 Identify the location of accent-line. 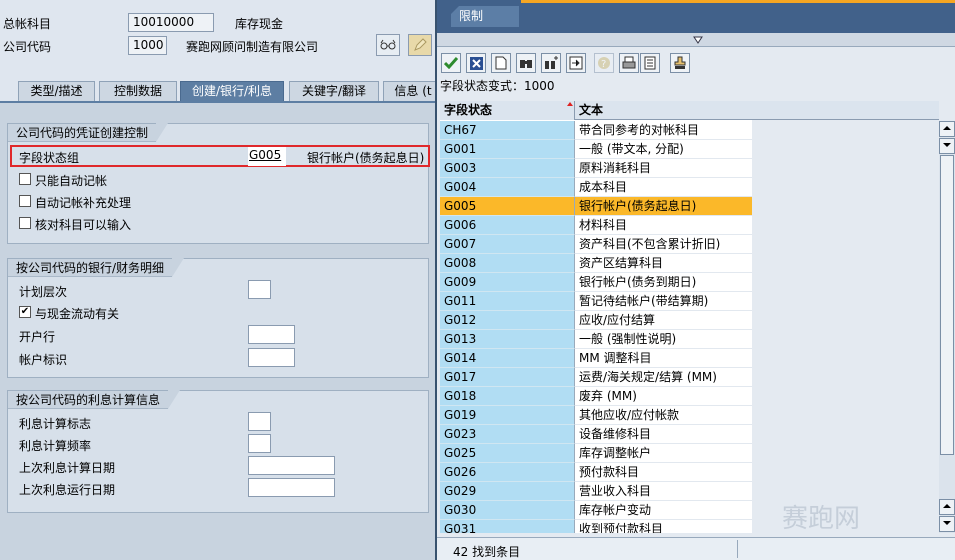
(738, 1).